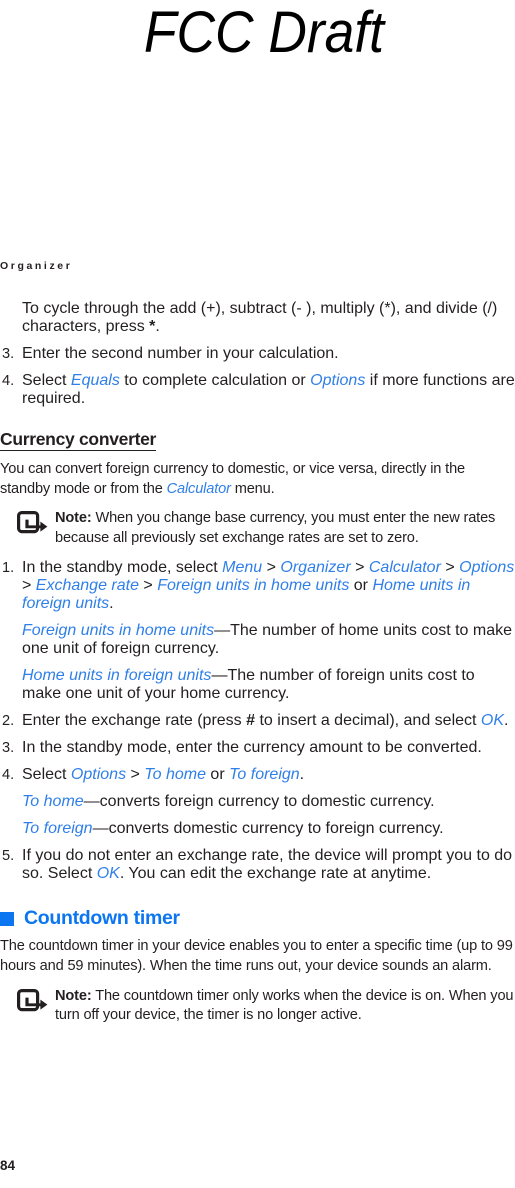  I want to click on countdown-timer-heading-wrap: Countdown timer, so click(257, 918).